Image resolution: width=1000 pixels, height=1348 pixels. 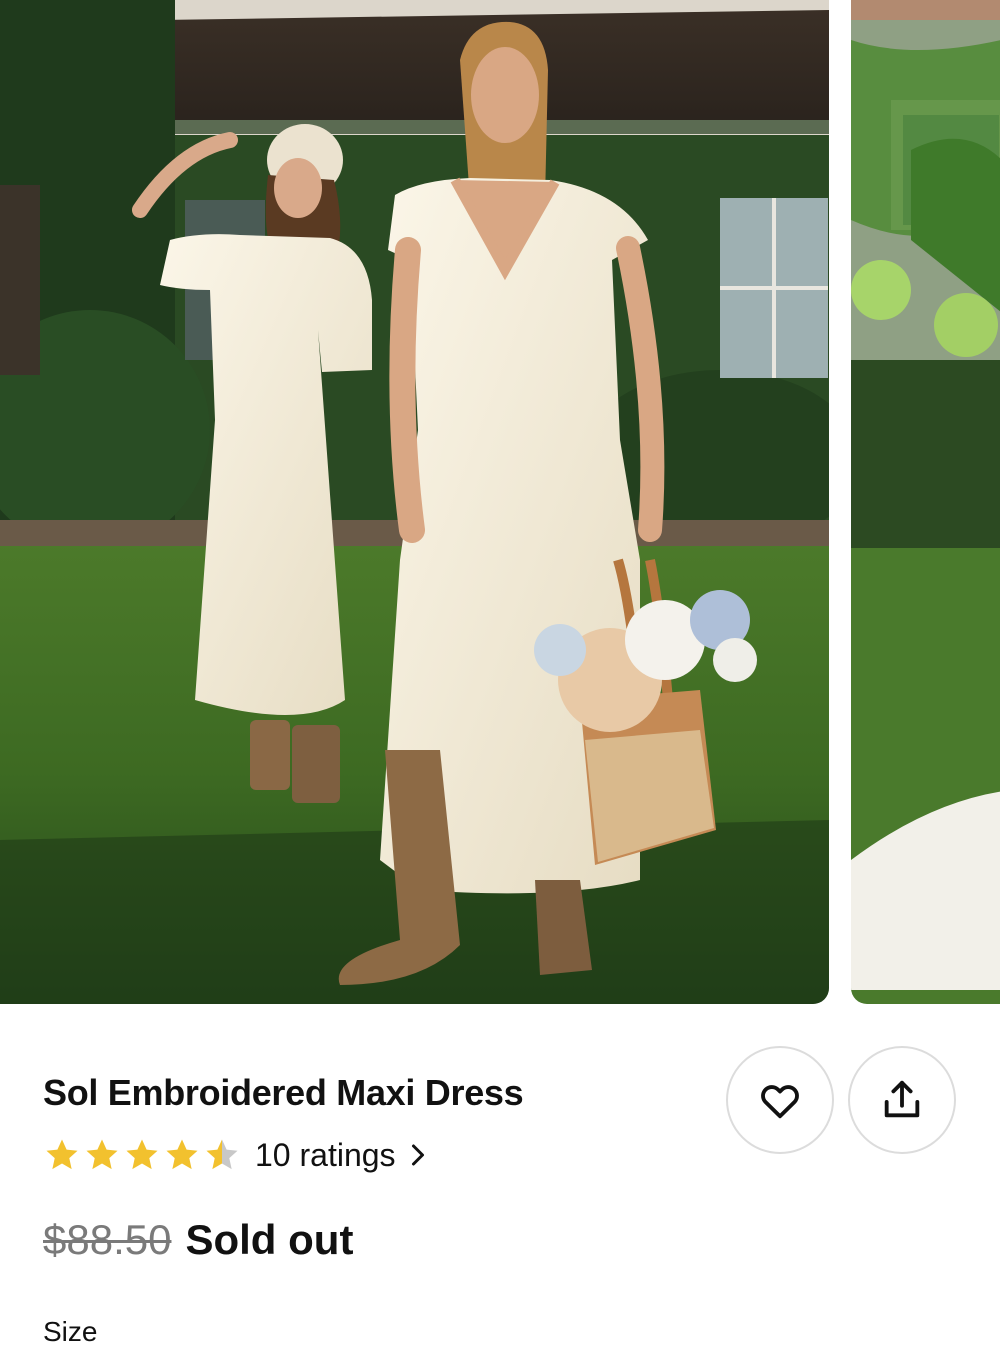 What do you see at coordinates (269, 1239) in the screenshot?
I see `availability-status: Sold out` at bounding box center [269, 1239].